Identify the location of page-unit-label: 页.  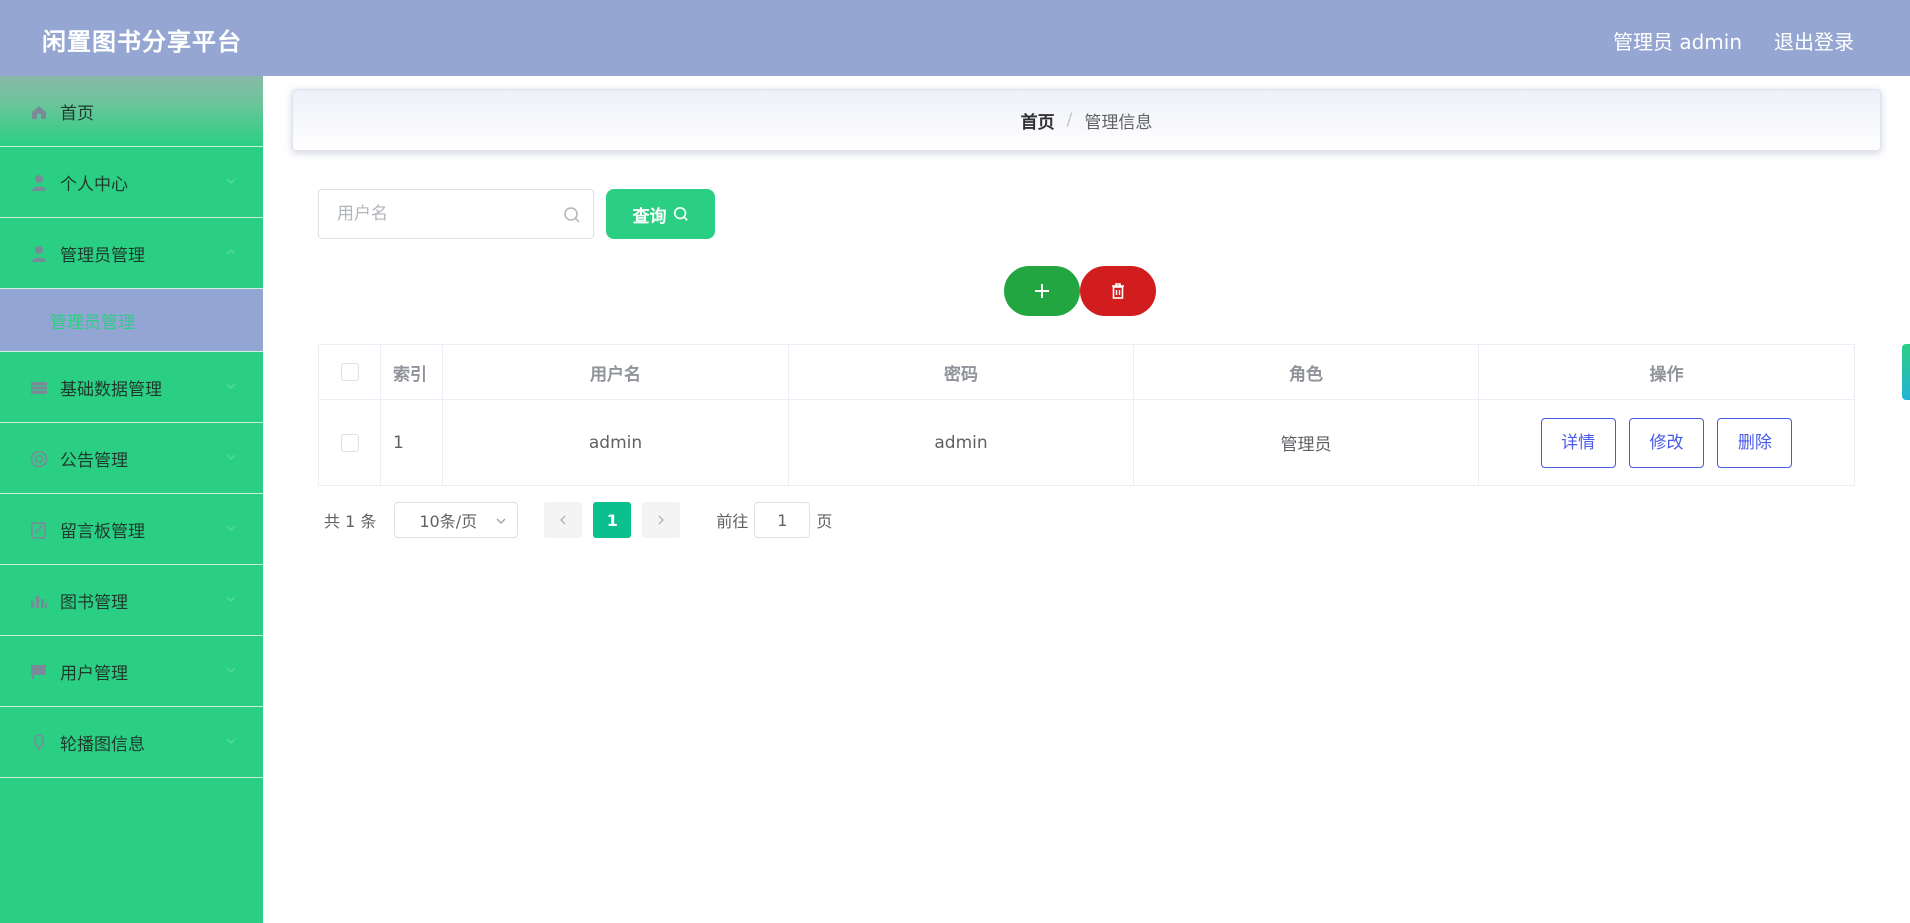
(824, 521).